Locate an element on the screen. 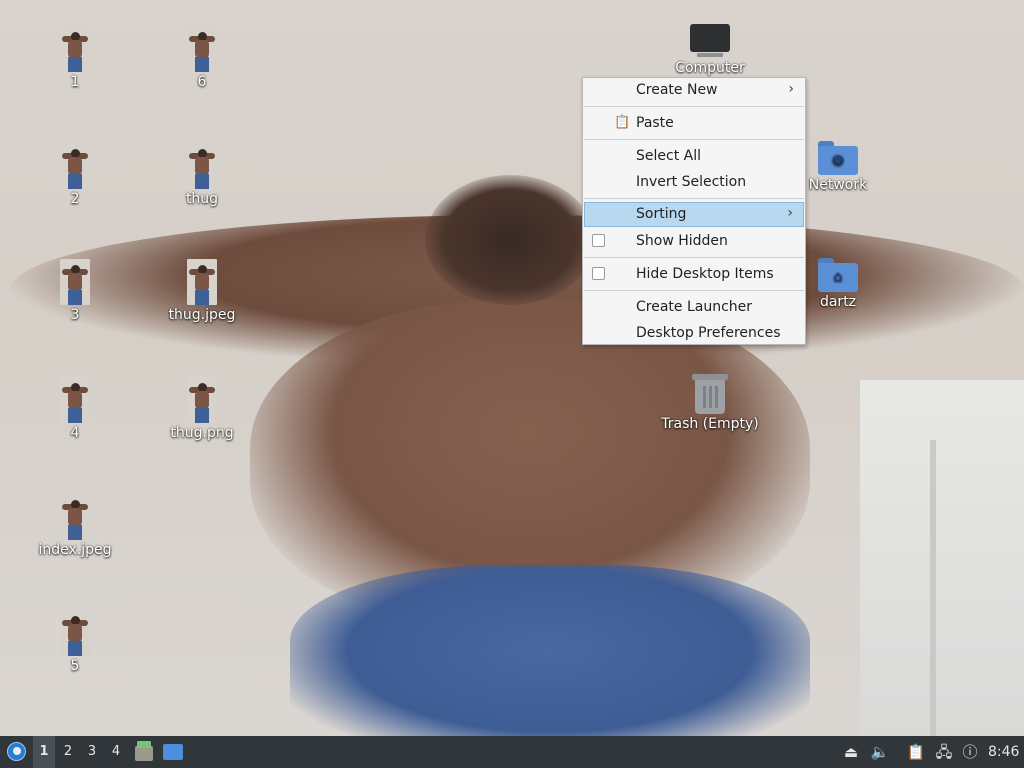 Image resolution: width=1024 pixels, height=768 pixels. menu-item-sorting: Sorting › is located at coordinates (694, 214).